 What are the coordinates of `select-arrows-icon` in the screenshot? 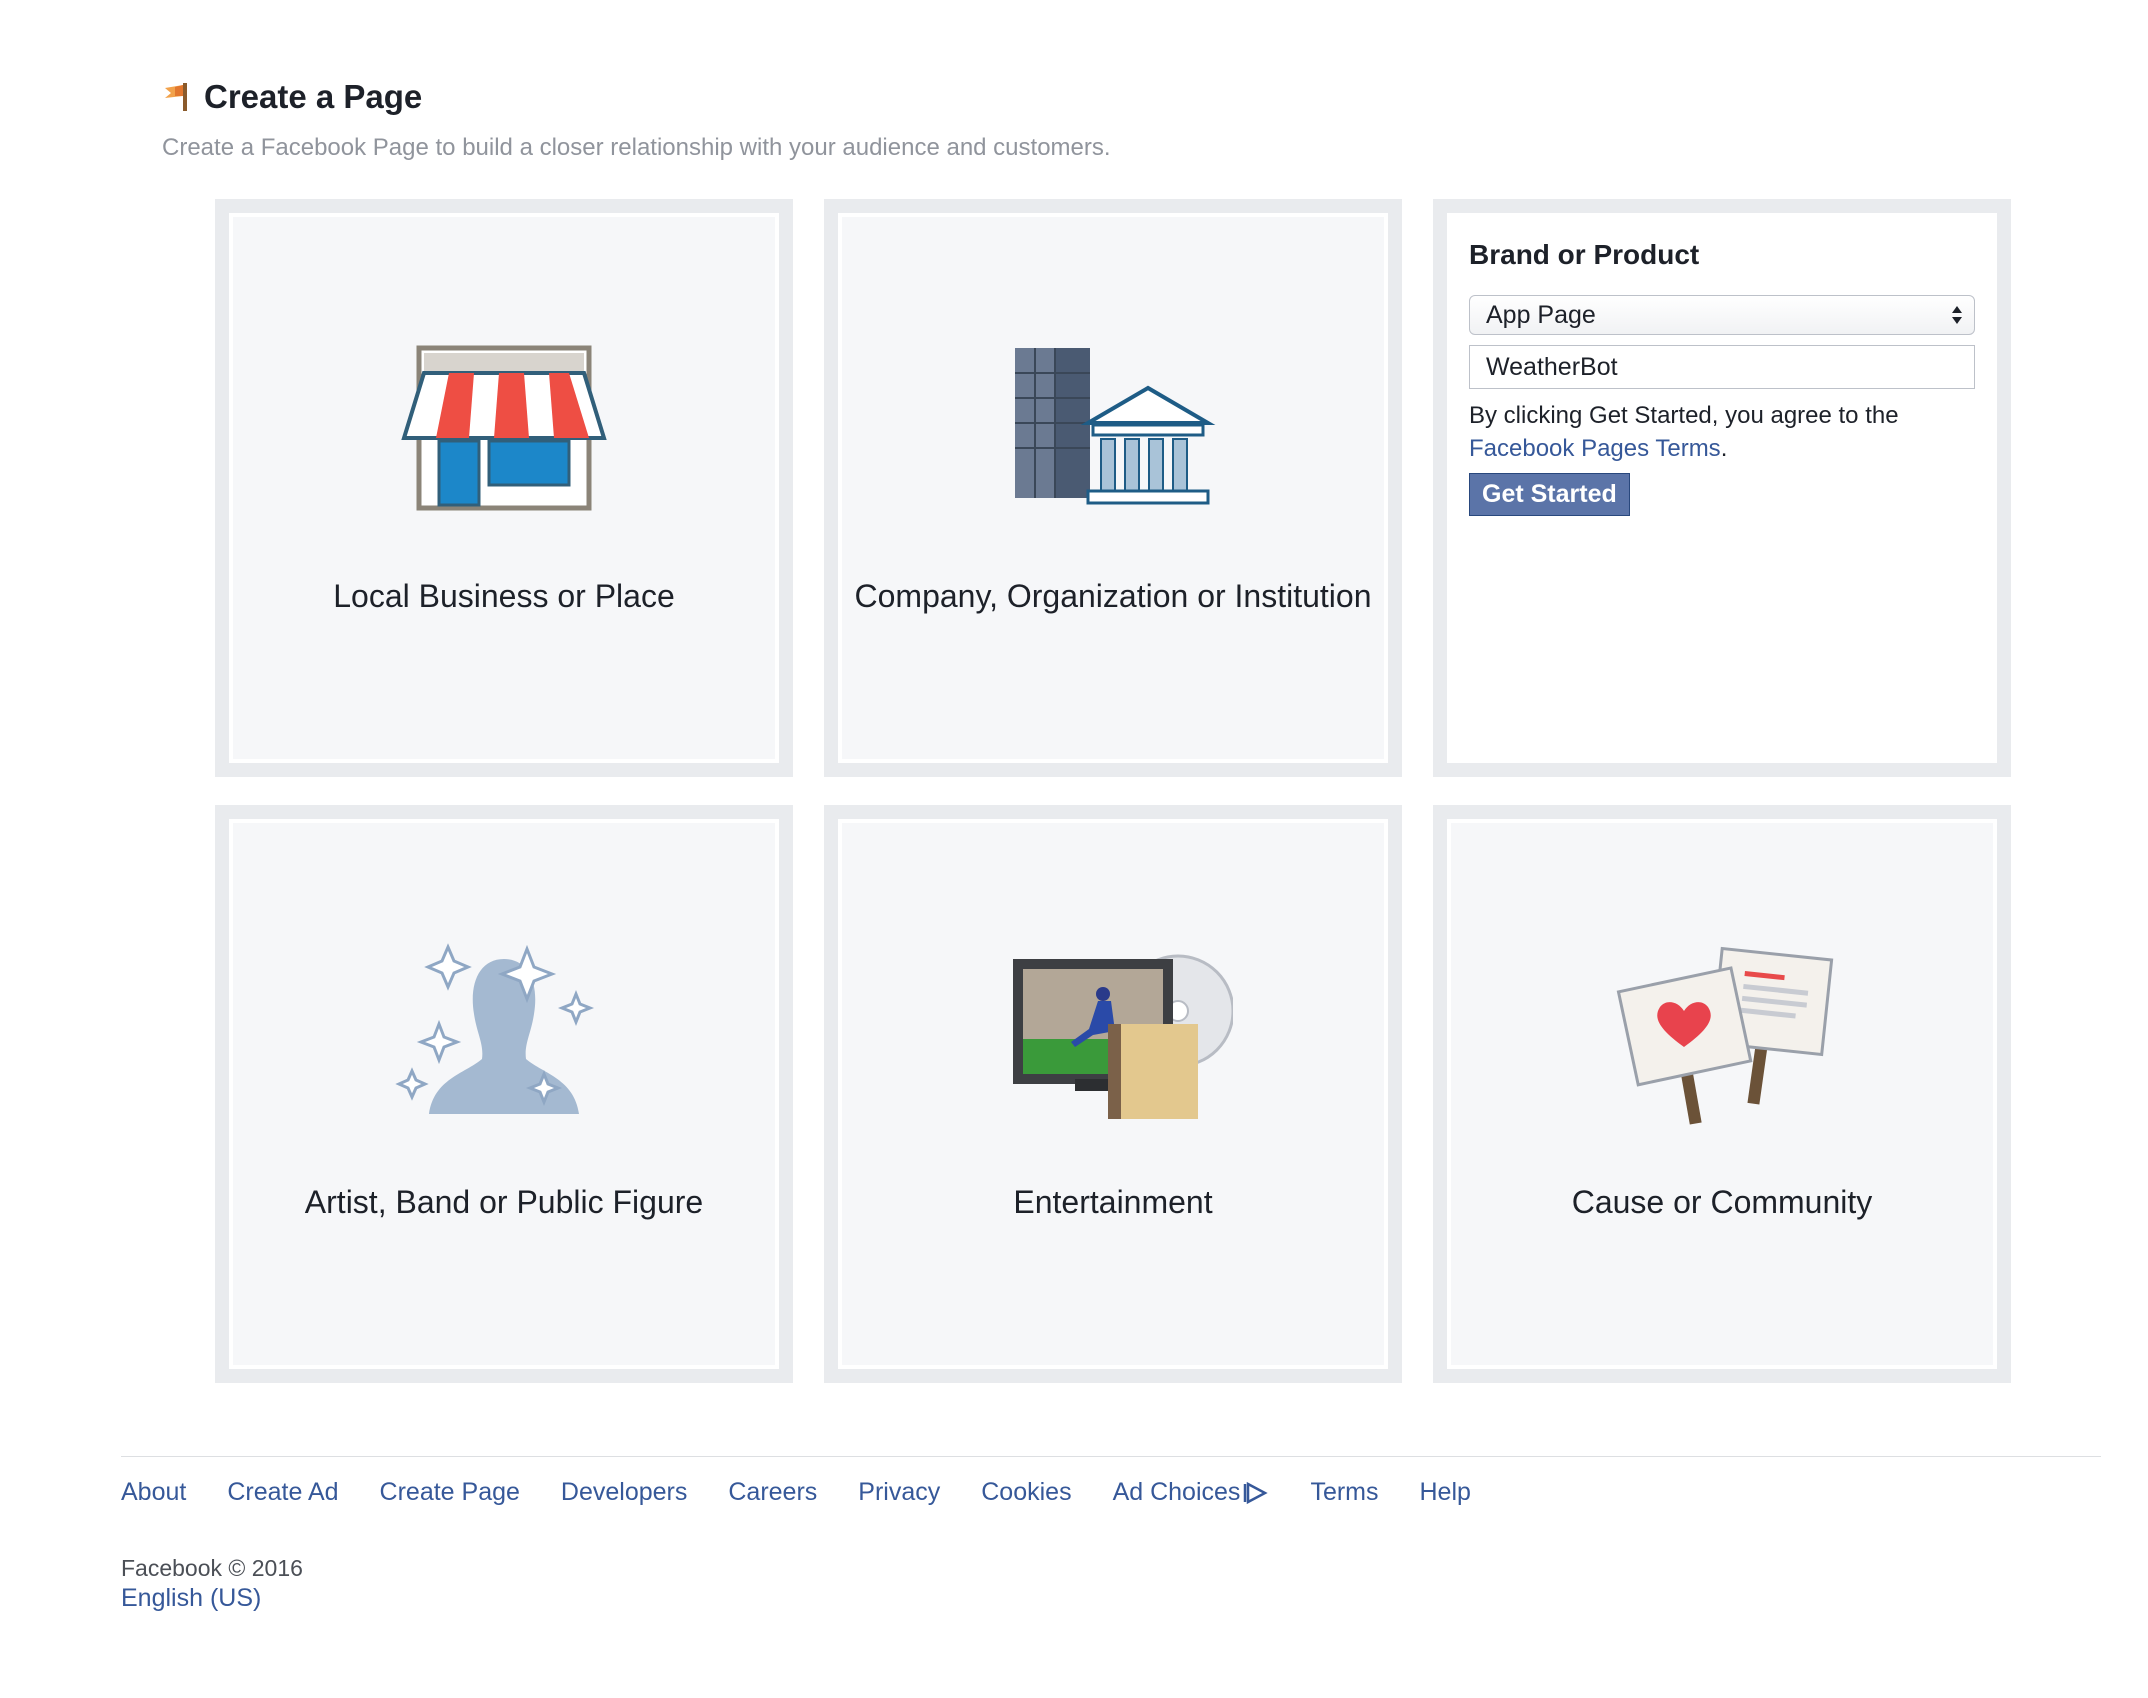 It's located at (1957, 315).